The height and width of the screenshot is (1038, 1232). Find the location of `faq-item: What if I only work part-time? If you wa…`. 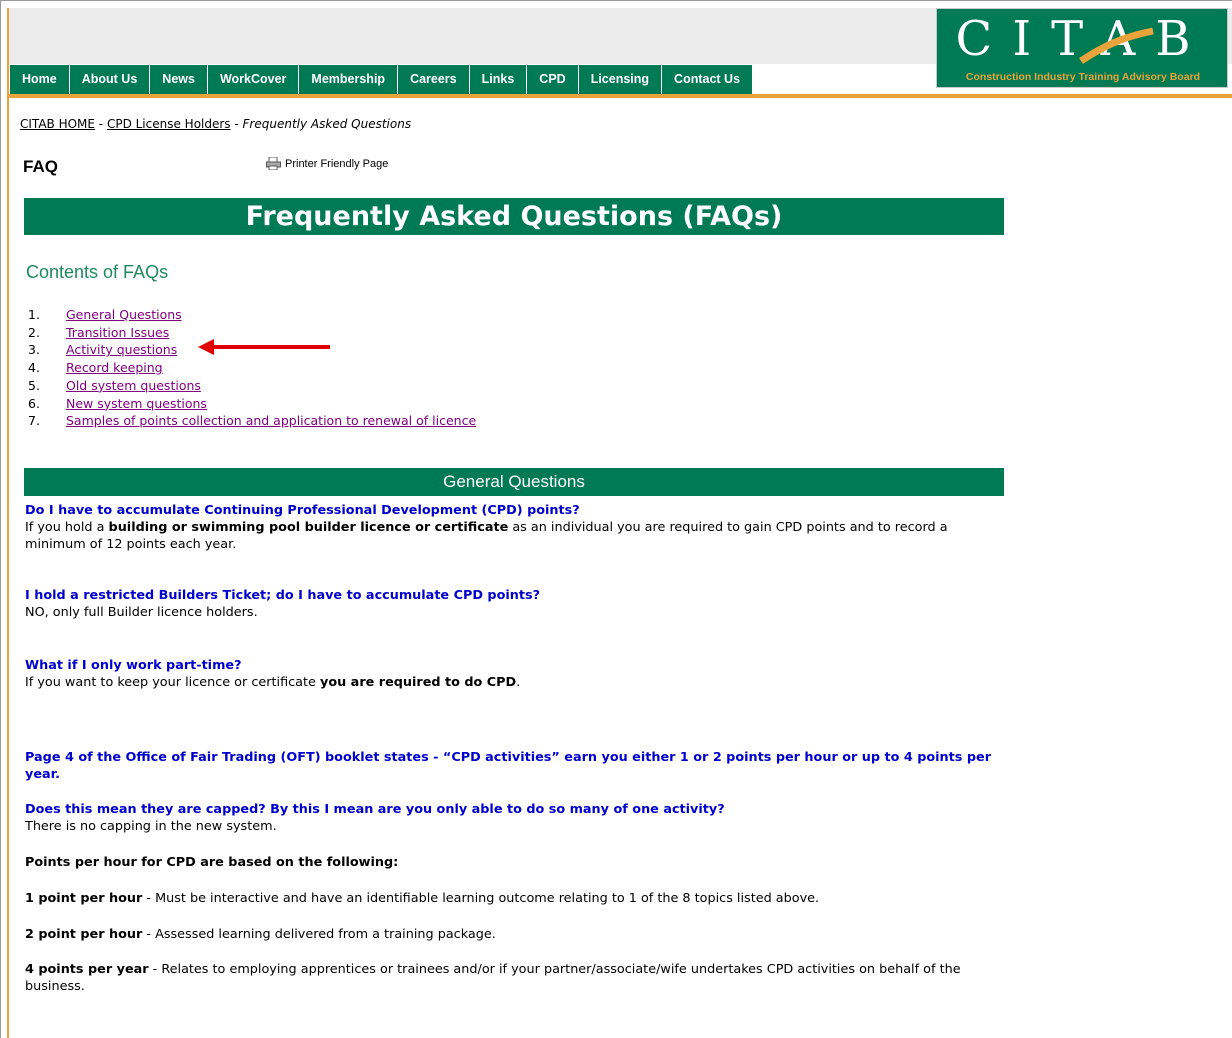

faq-item: What if I only work part-time? If you wa… is located at coordinates (515, 674).